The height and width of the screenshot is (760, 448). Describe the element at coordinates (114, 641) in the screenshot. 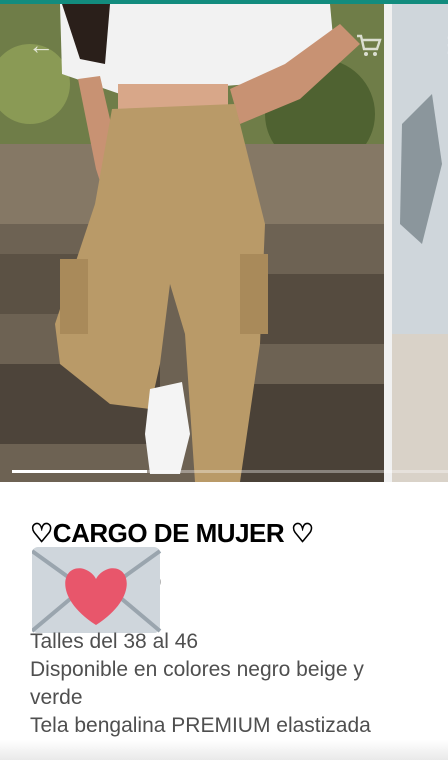

I see `description-line: Talles del 38 al 46` at that location.